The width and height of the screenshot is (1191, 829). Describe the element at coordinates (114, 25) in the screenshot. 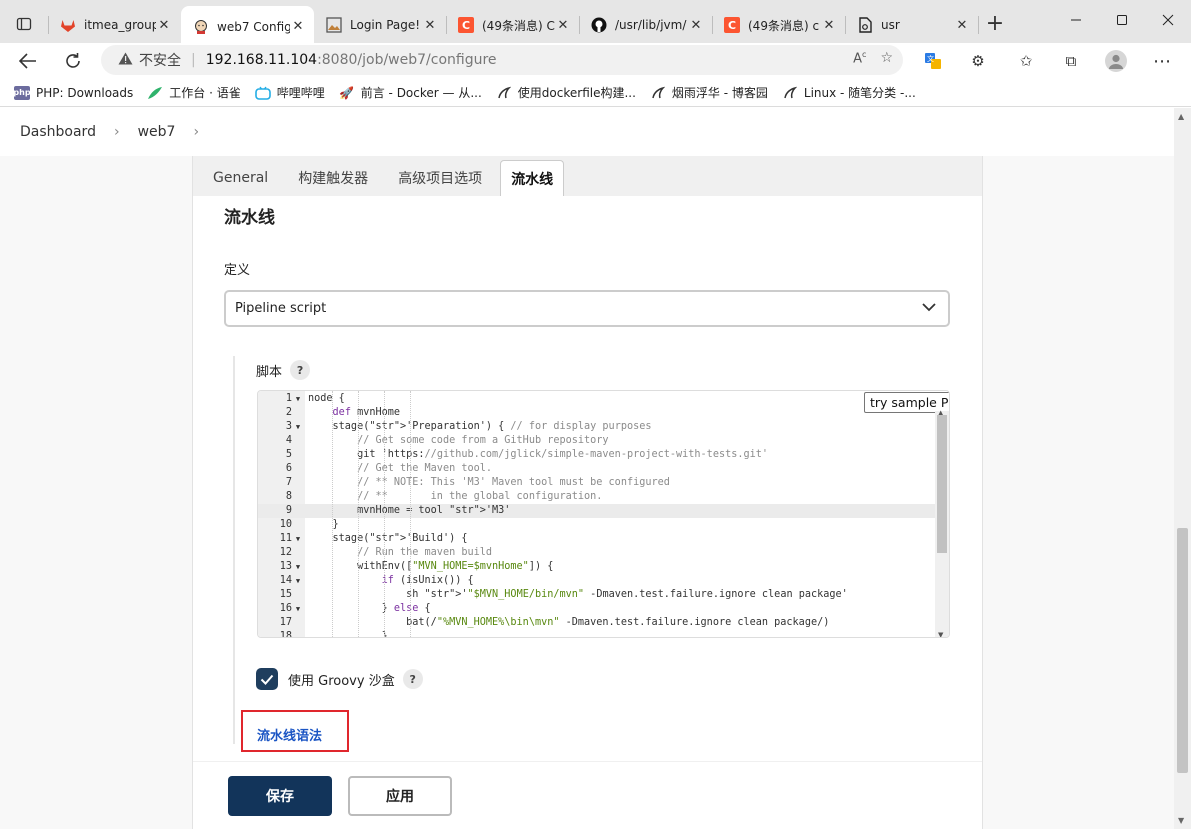

I see `browser-tab: itmea_group ✕` at that location.